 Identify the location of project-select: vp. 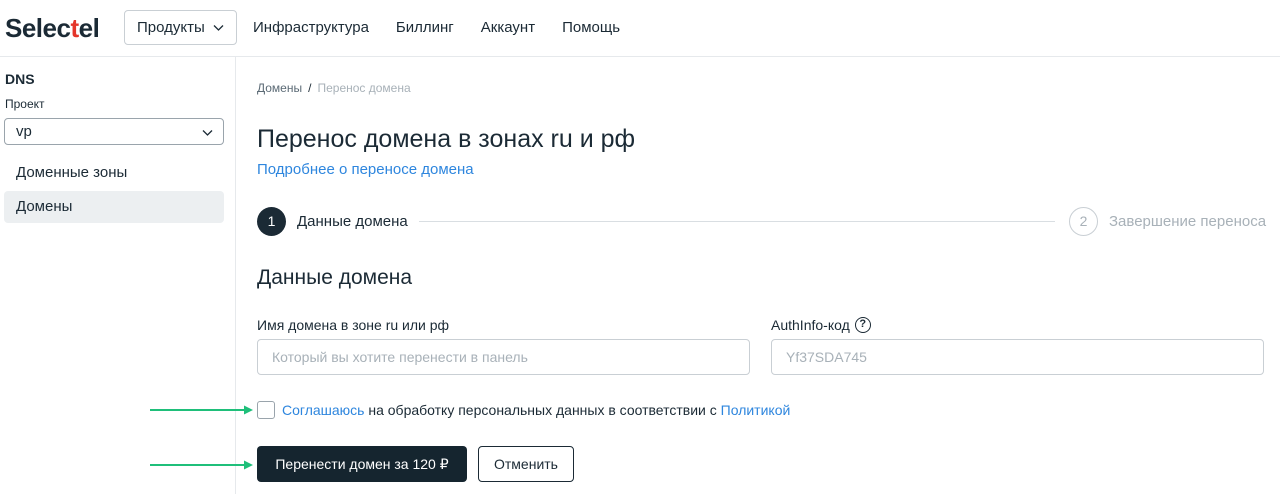
(114, 131).